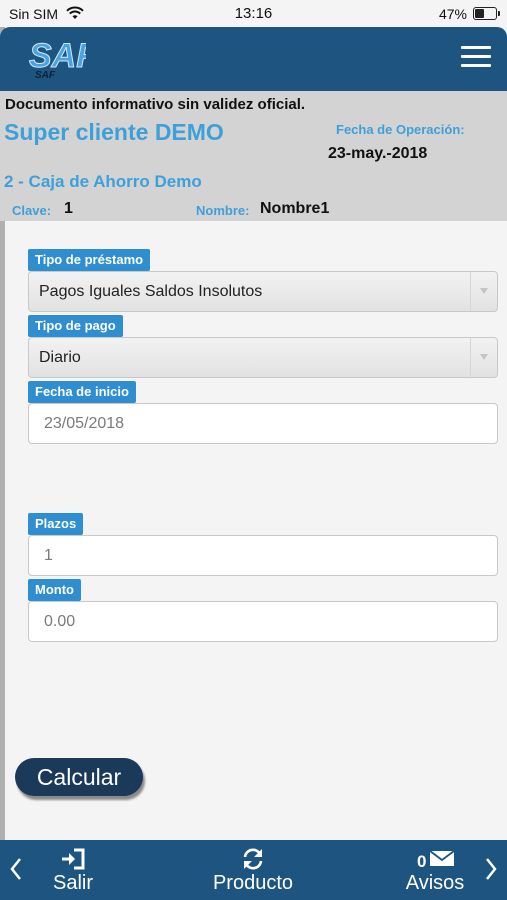 This screenshot has width=507, height=900. What do you see at coordinates (223, 210) in the screenshot?
I see `nombre-label: Nombre:` at bounding box center [223, 210].